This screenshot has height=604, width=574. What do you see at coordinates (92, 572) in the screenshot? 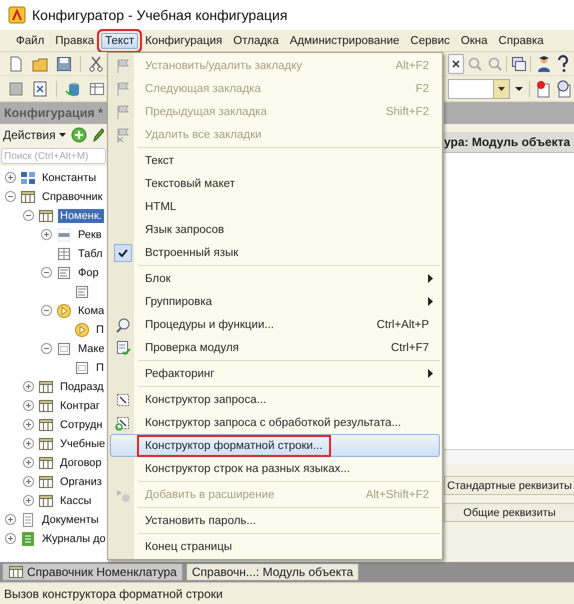
I see `window-tab: Справочник Номенклатура` at bounding box center [92, 572].